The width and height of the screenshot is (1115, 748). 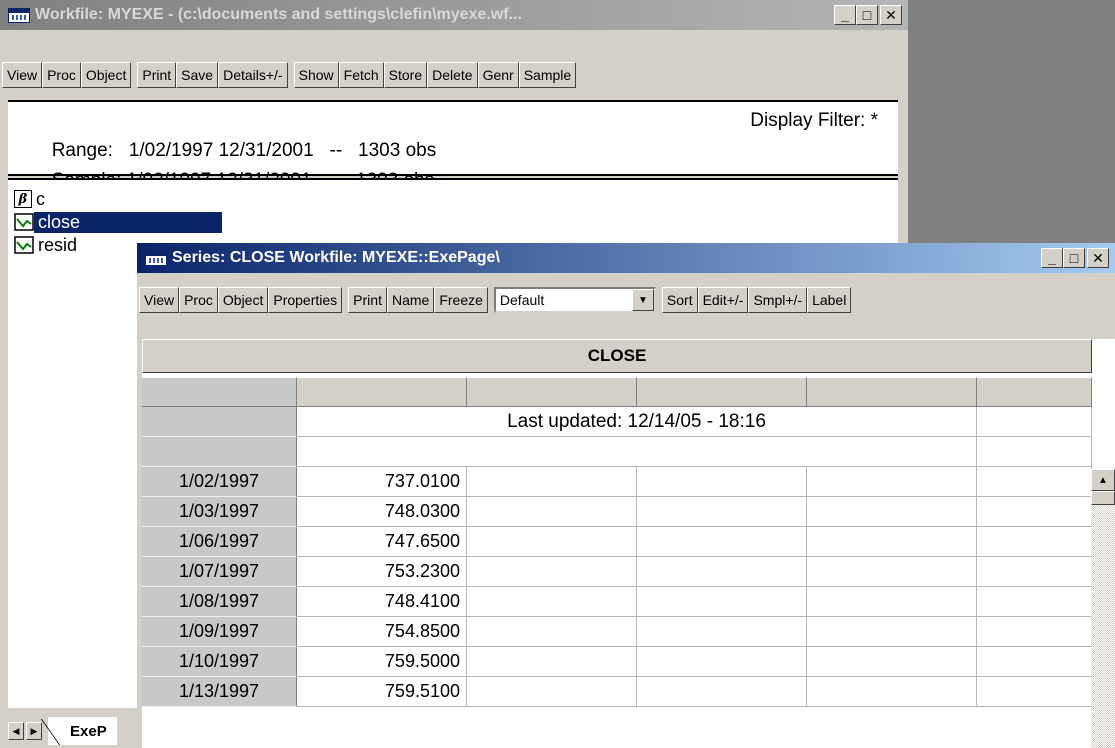 I want to click on row-date: 1/10/1997, so click(x=219, y=662).